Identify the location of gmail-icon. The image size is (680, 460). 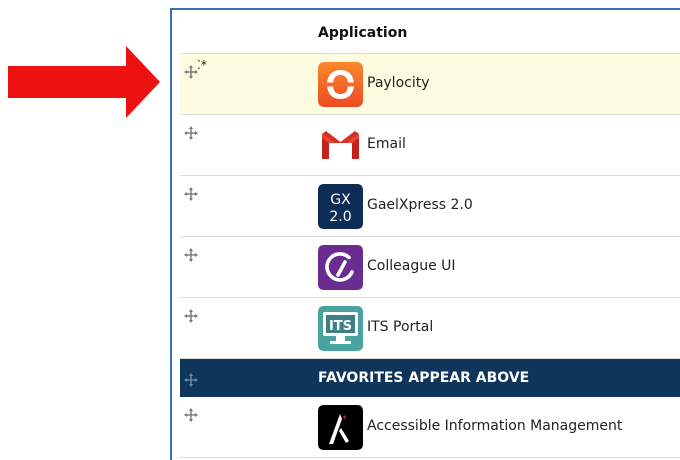
(340, 145).